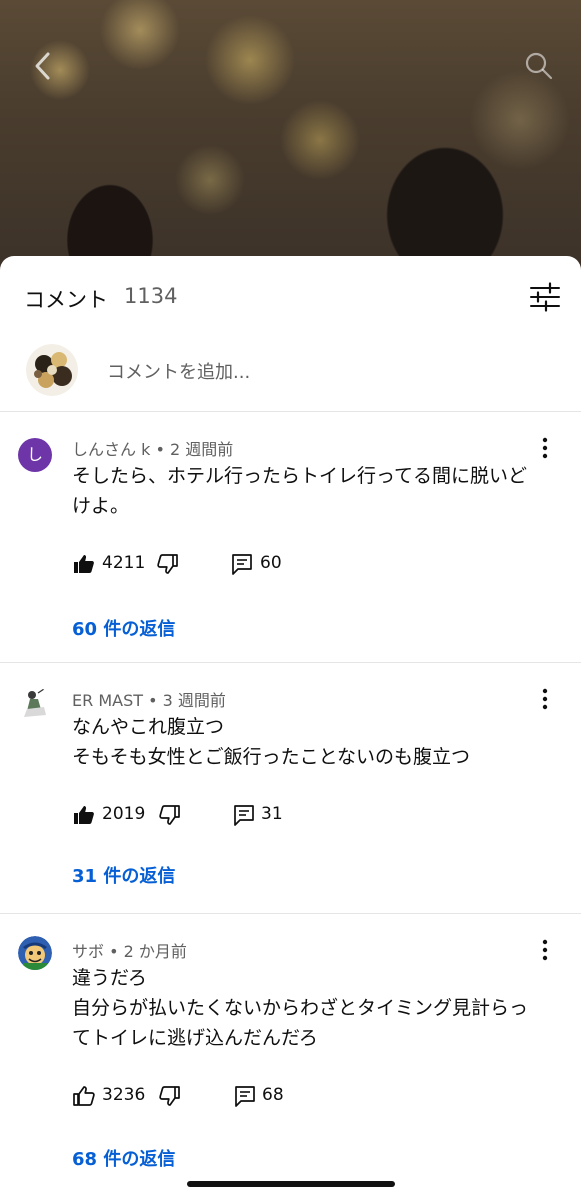 Image resolution: width=581 pixels, height=1199 pixels. What do you see at coordinates (123, 628) in the screenshot?
I see `view-replies-link: 60 件の返信` at bounding box center [123, 628].